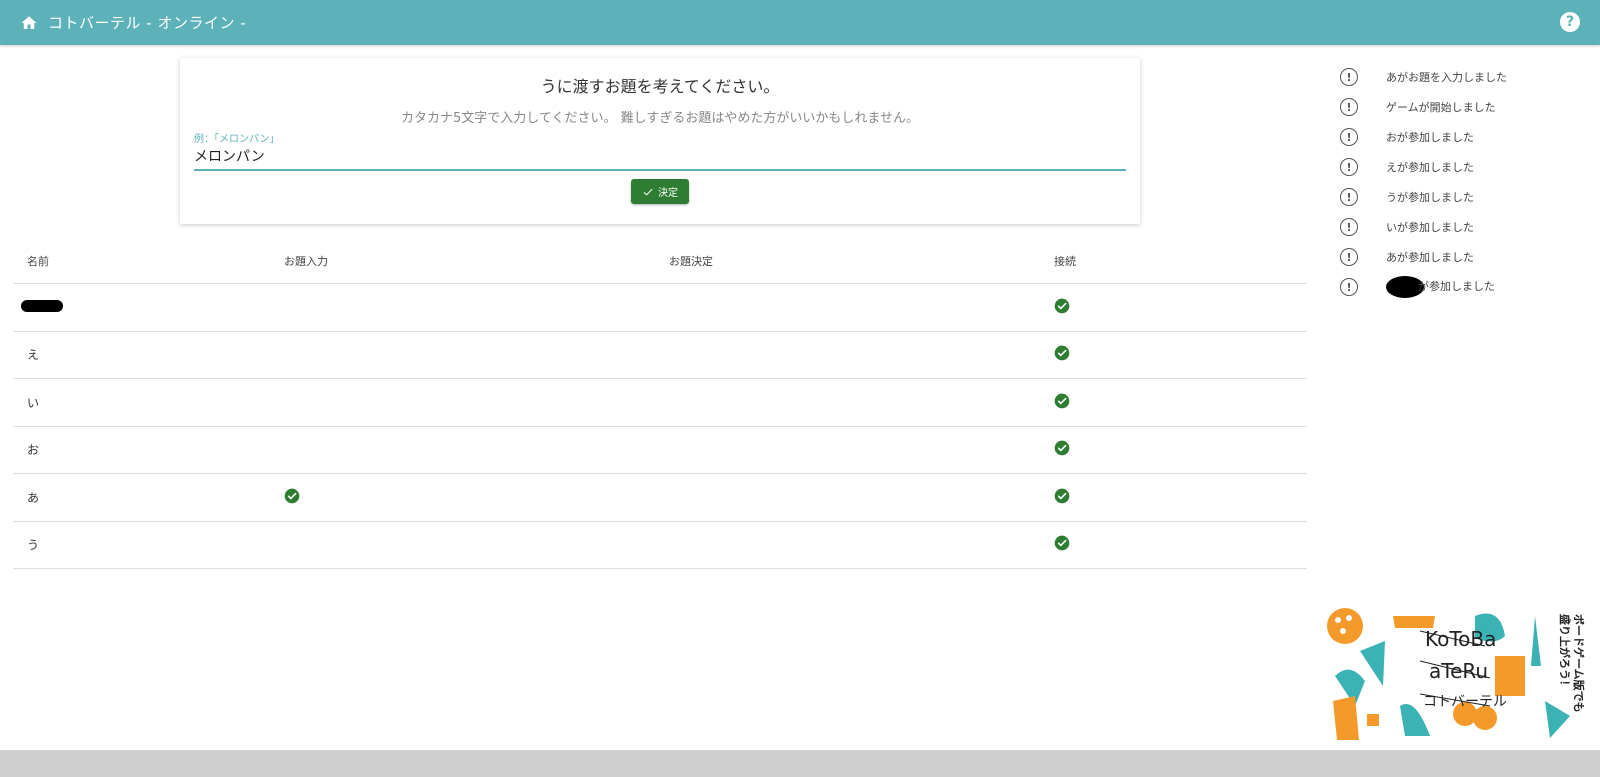 The image size is (1600, 777). Describe the element at coordinates (462, 497) in the screenshot. I see `topic-input-status` at that location.